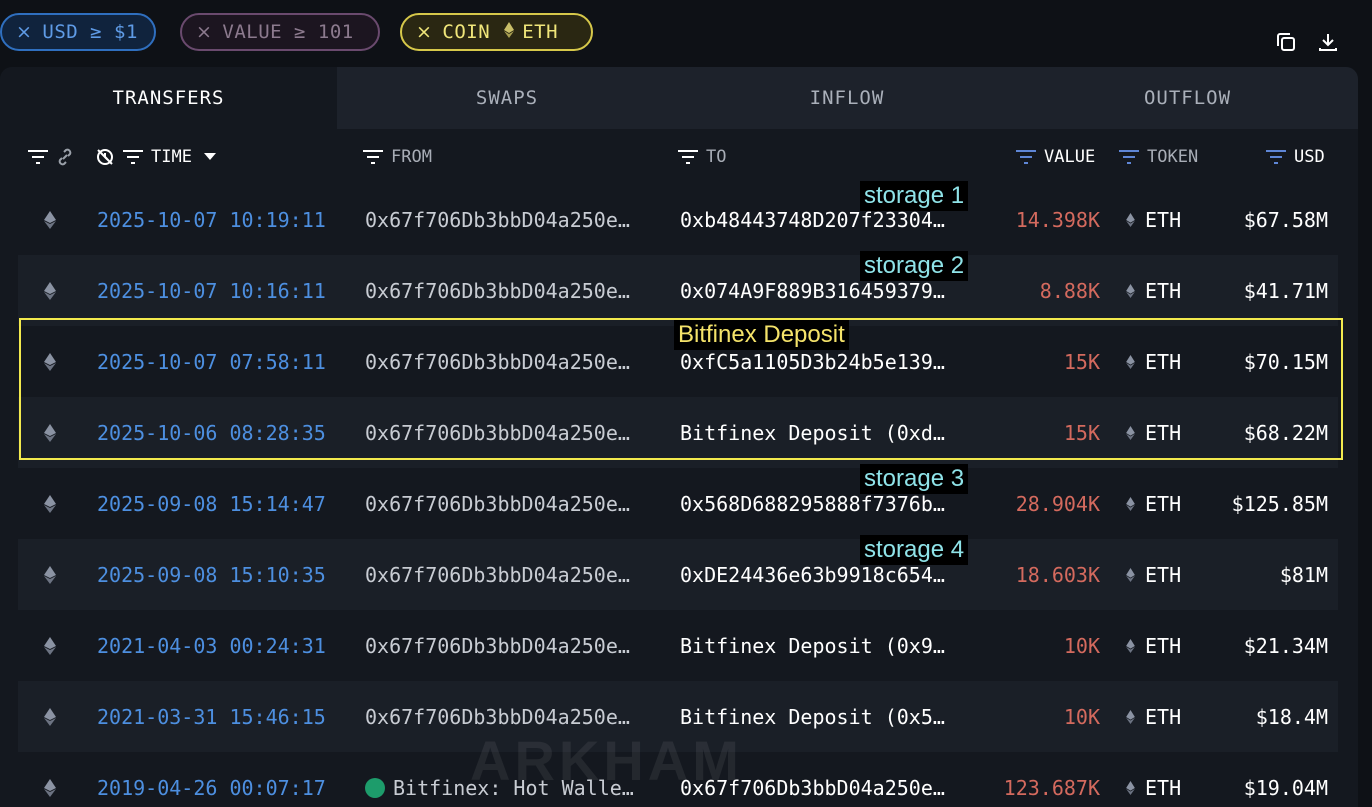 Image resolution: width=1372 pixels, height=807 pixels. I want to click on annotation-storage-2: storage 2, so click(914, 266).